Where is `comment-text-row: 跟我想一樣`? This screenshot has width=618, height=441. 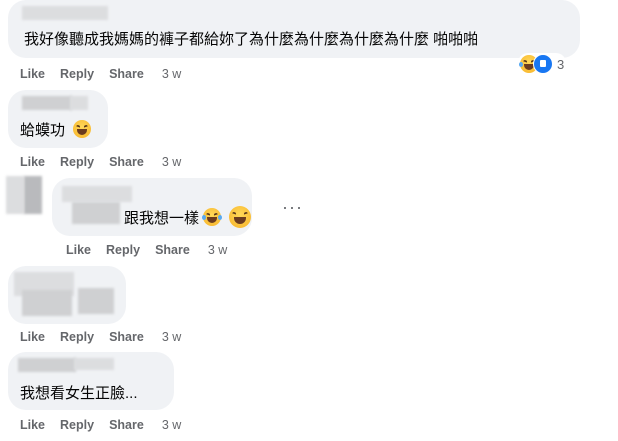
comment-text-row: 跟我想一樣 is located at coordinates (188, 217).